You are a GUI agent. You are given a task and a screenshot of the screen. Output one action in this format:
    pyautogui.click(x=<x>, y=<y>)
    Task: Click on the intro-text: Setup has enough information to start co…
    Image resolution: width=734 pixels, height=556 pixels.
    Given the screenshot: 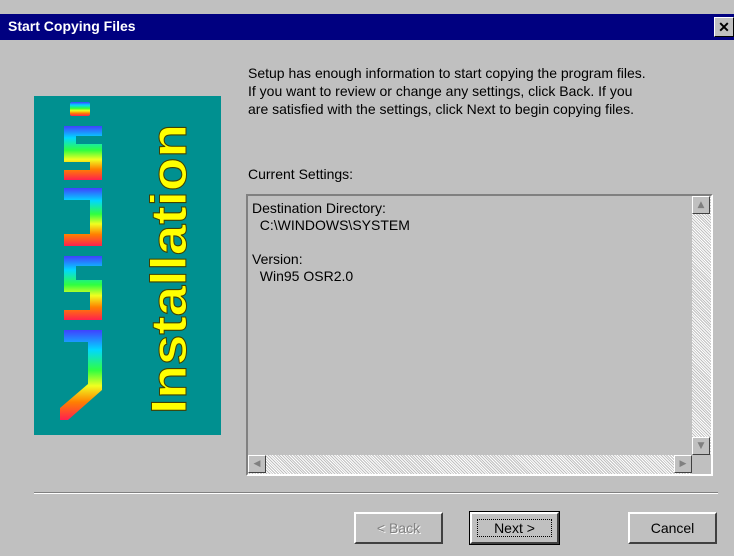 What is the action you would take?
    pyautogui.click(x=447, y=91)
    